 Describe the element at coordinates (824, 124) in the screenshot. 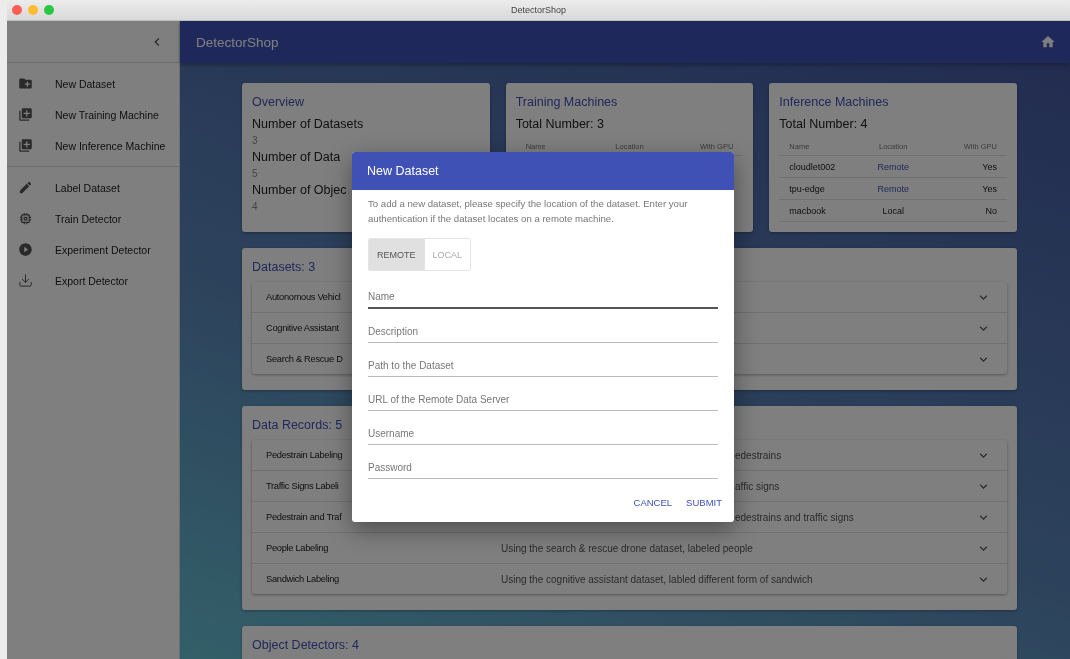

I see `total-number: Total Number: 4` at that location.